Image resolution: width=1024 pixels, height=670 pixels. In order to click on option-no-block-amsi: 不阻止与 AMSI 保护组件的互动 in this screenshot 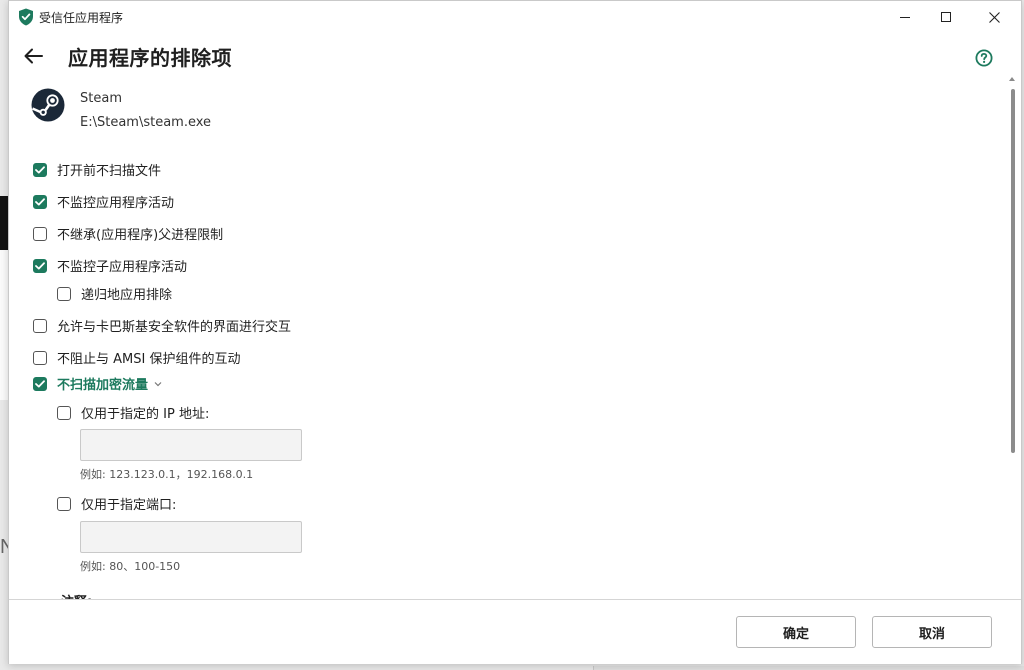, I will do `click(136, 357)`.